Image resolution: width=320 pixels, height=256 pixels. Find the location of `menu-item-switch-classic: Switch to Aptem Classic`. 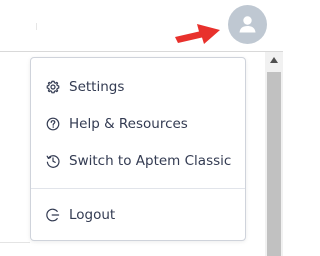

menu-item-switch-classic: Switch to Aptem Classic is located at coordinates (138, 161).